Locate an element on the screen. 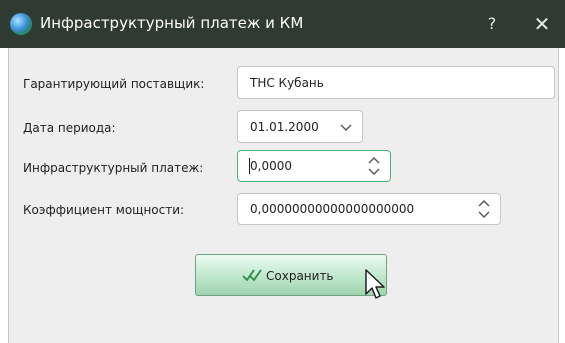  date-select: 01.01.2000 is located at coordinates (300, 126).